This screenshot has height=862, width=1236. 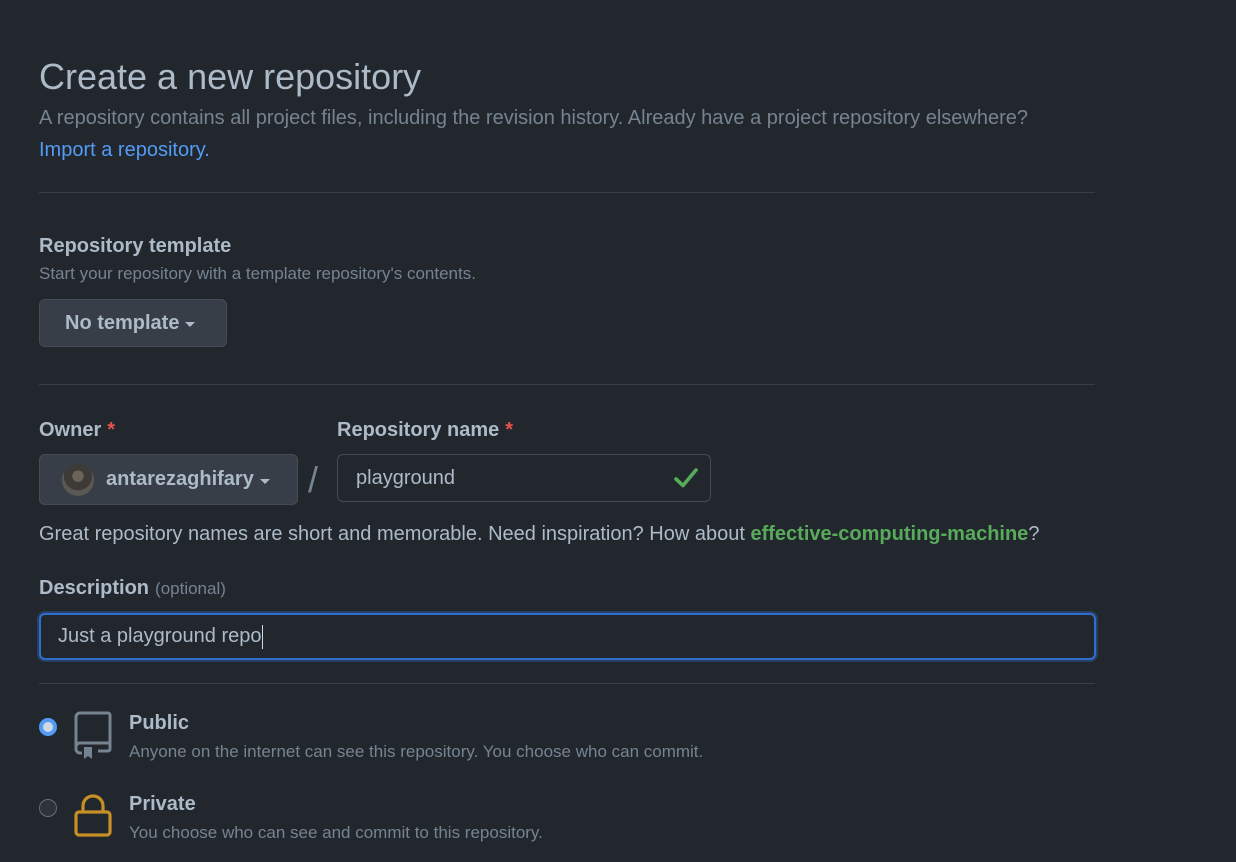 I want to click on lock-icon, so click(x=93, y=815).